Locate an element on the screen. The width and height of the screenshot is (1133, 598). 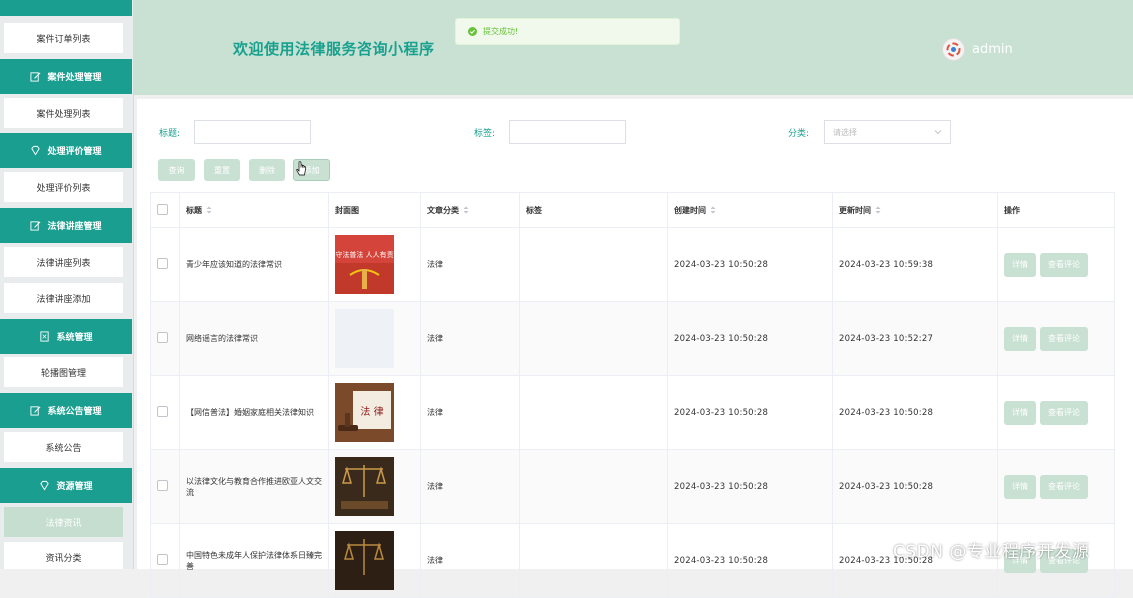
sidebar-top-bar is located at coordinates (66, 8).